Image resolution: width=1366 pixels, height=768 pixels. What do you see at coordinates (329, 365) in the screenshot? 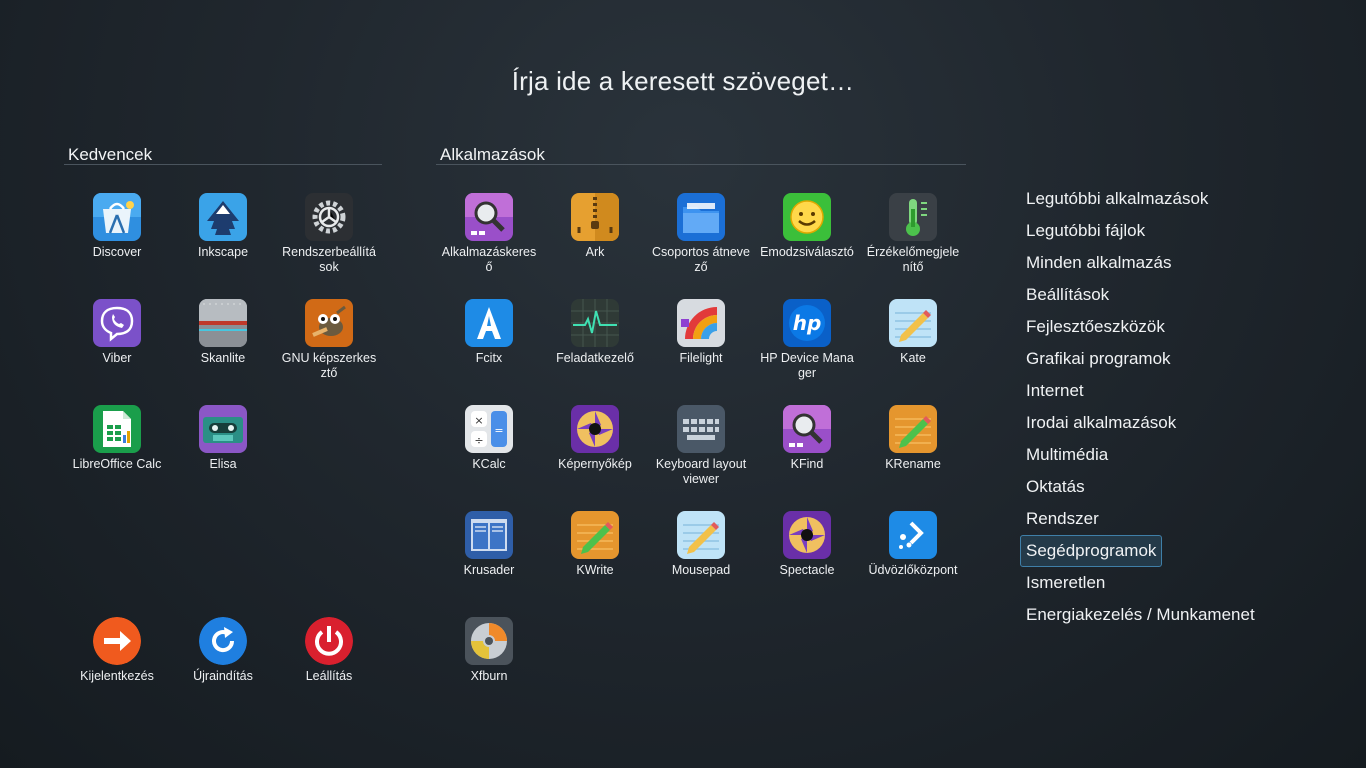
I see `app-label: GNU képszerkesztő` at bounding box center [329, 365].